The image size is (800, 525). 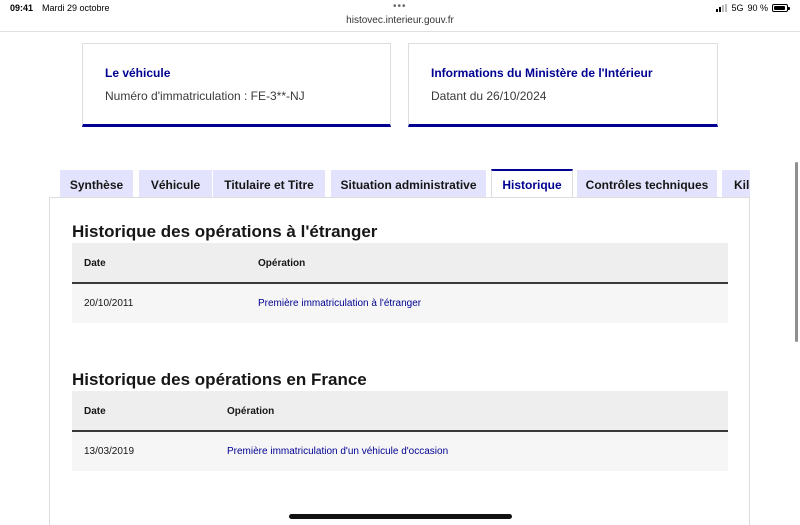 What do you see at coordinates (796, 252) in the screenshot?
I see `scrollbar` at bounding box center [796, 252].